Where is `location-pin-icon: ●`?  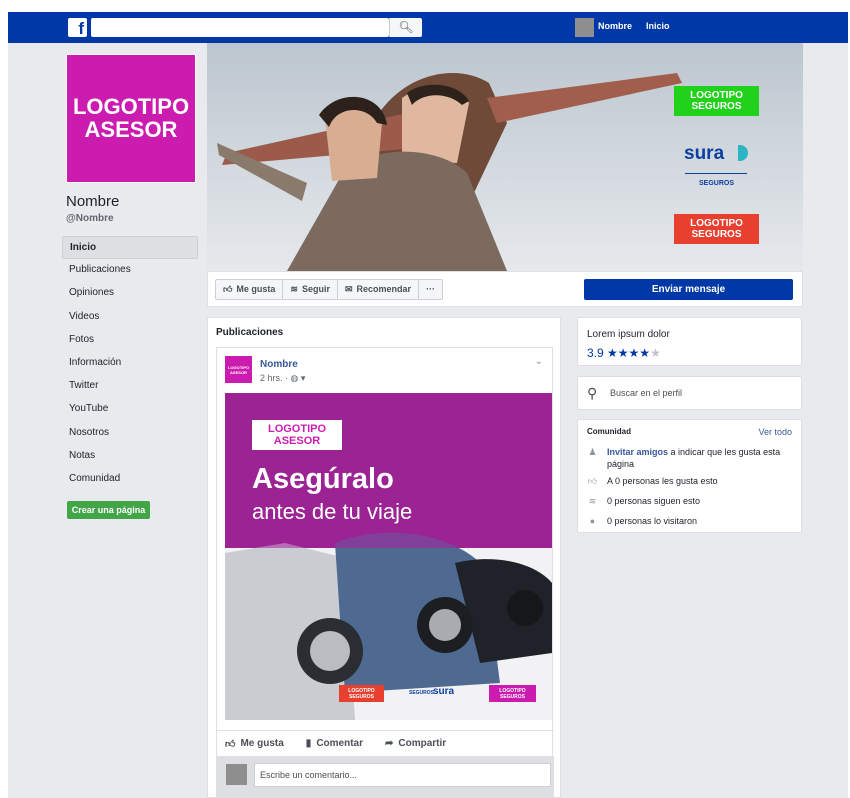
location-pin-icon: ● is located at coordinates (592, 521).